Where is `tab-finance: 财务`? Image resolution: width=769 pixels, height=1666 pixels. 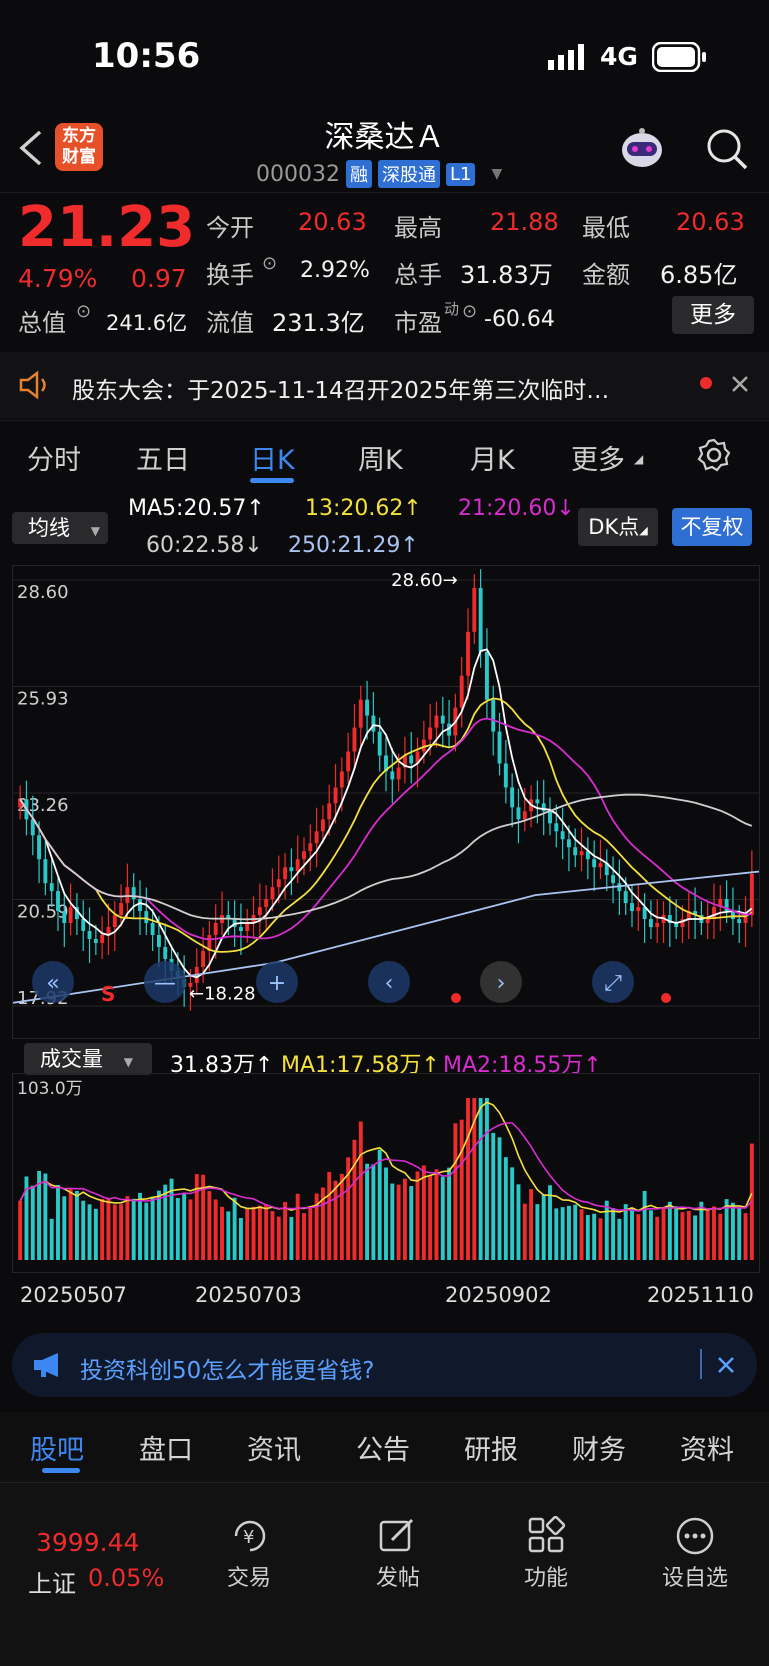
tab-finance: 财务 is located at coordinates (599, 1447).